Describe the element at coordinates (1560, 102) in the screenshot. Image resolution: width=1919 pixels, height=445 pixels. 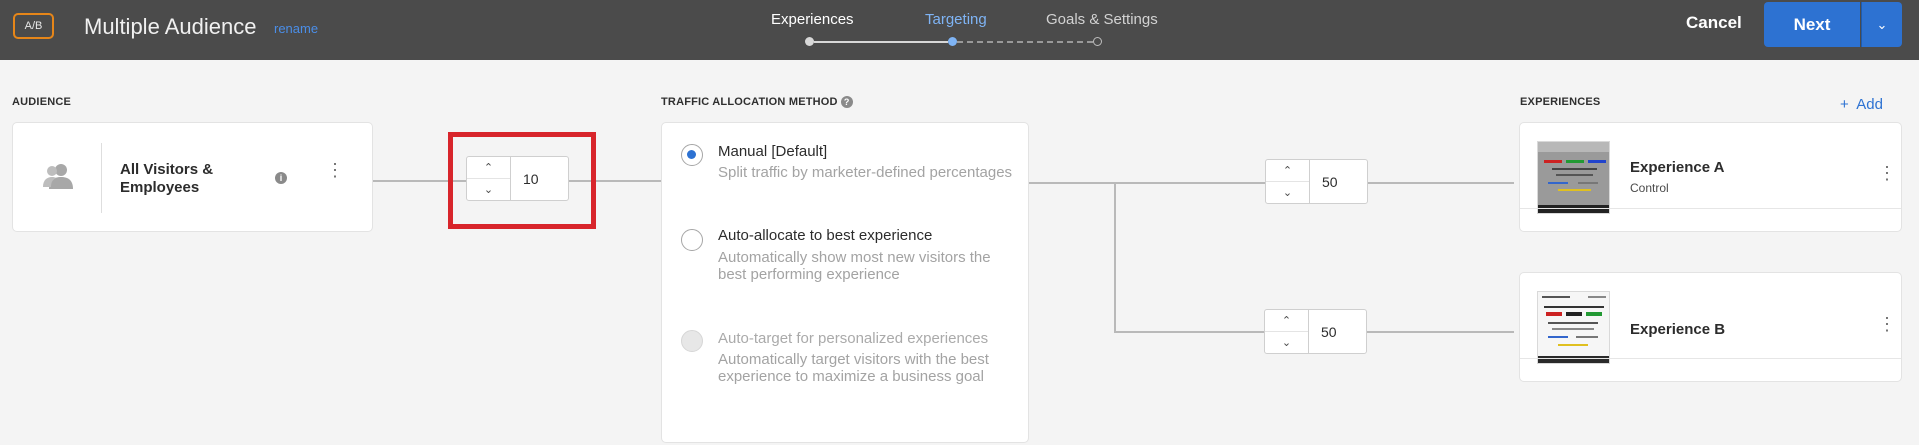
I see `experiences-section-label: EXPERIENCES` at that location.